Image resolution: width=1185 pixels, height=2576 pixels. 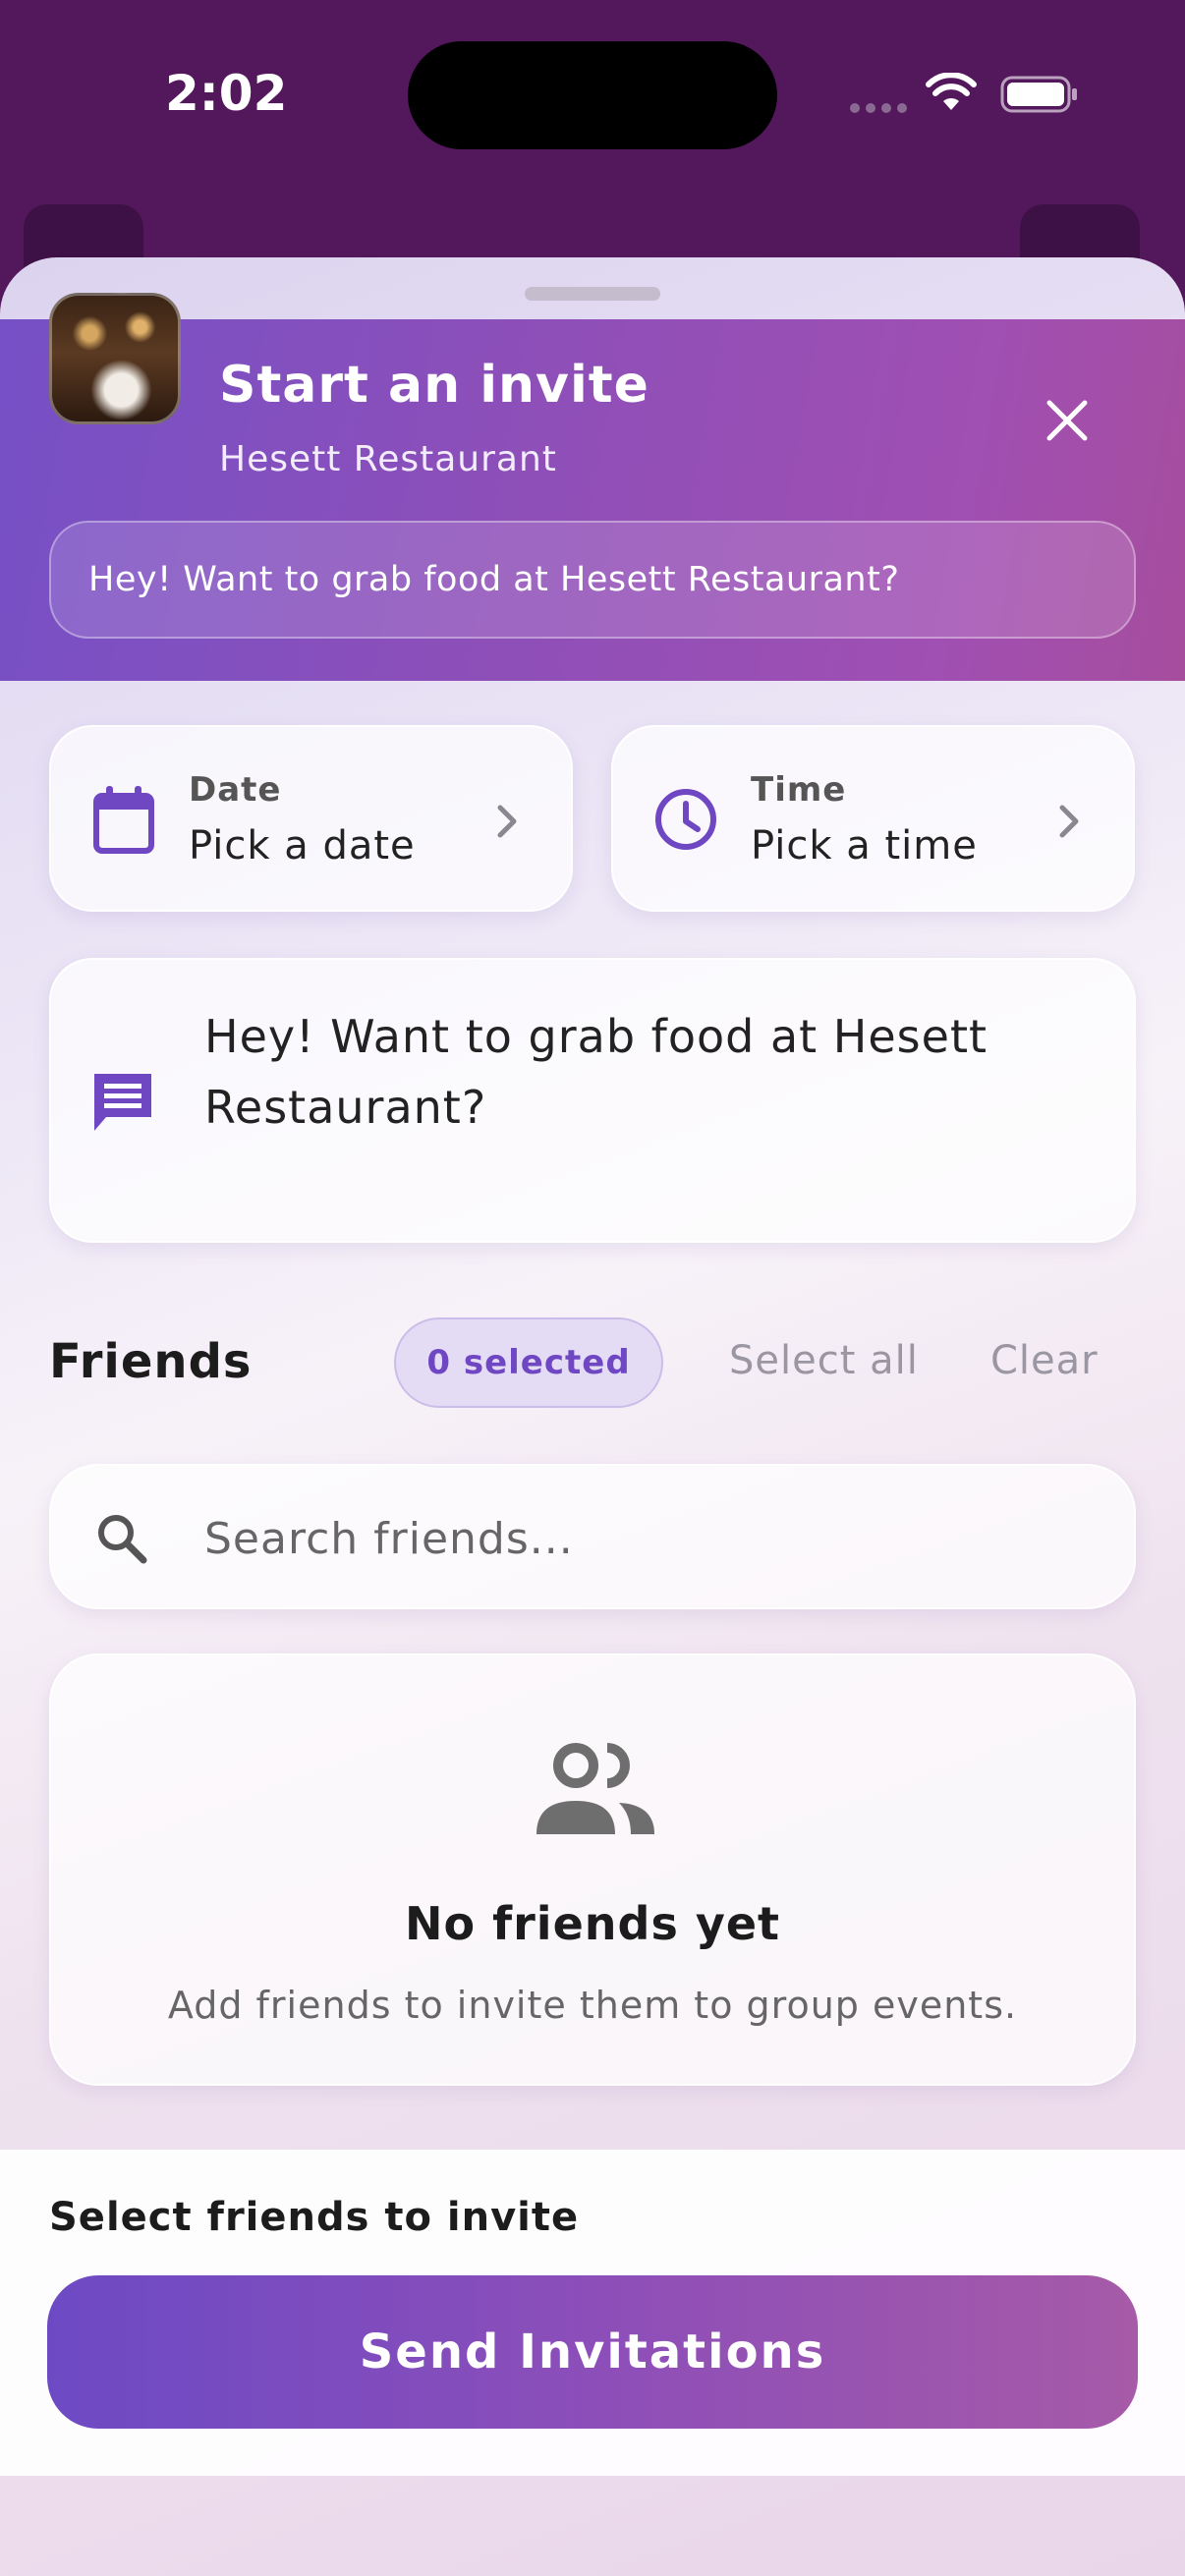 What do you see at coordinates (388, 459) in the screenshot?
I see `venue-name: Hesett Restaurant` at bounding box center [388, 459].